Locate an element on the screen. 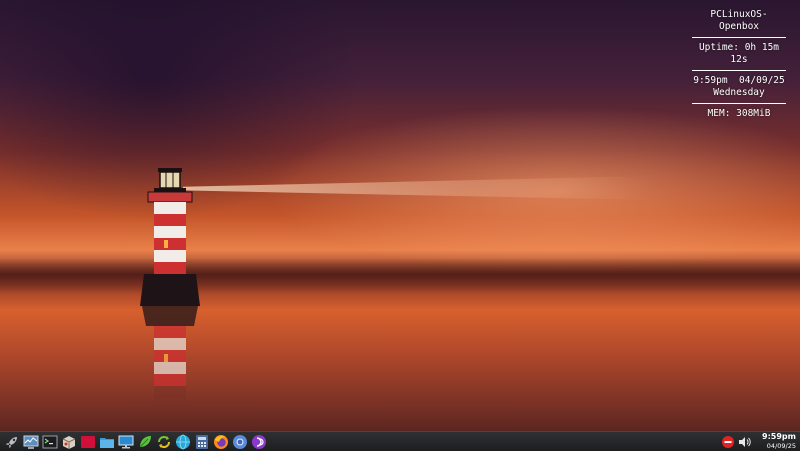 The width and height of the screenshot is (800, 451). launcher-chromium is located at coordinates (240, 442).